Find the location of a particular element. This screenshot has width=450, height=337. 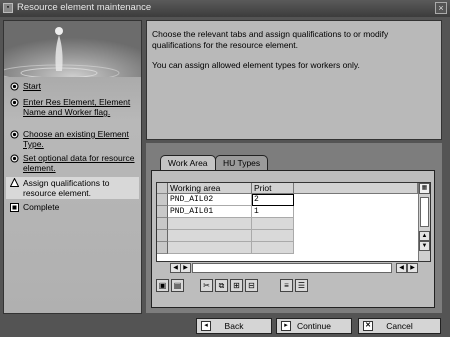

back-button-label: Back is located at coordinates (234, 326).